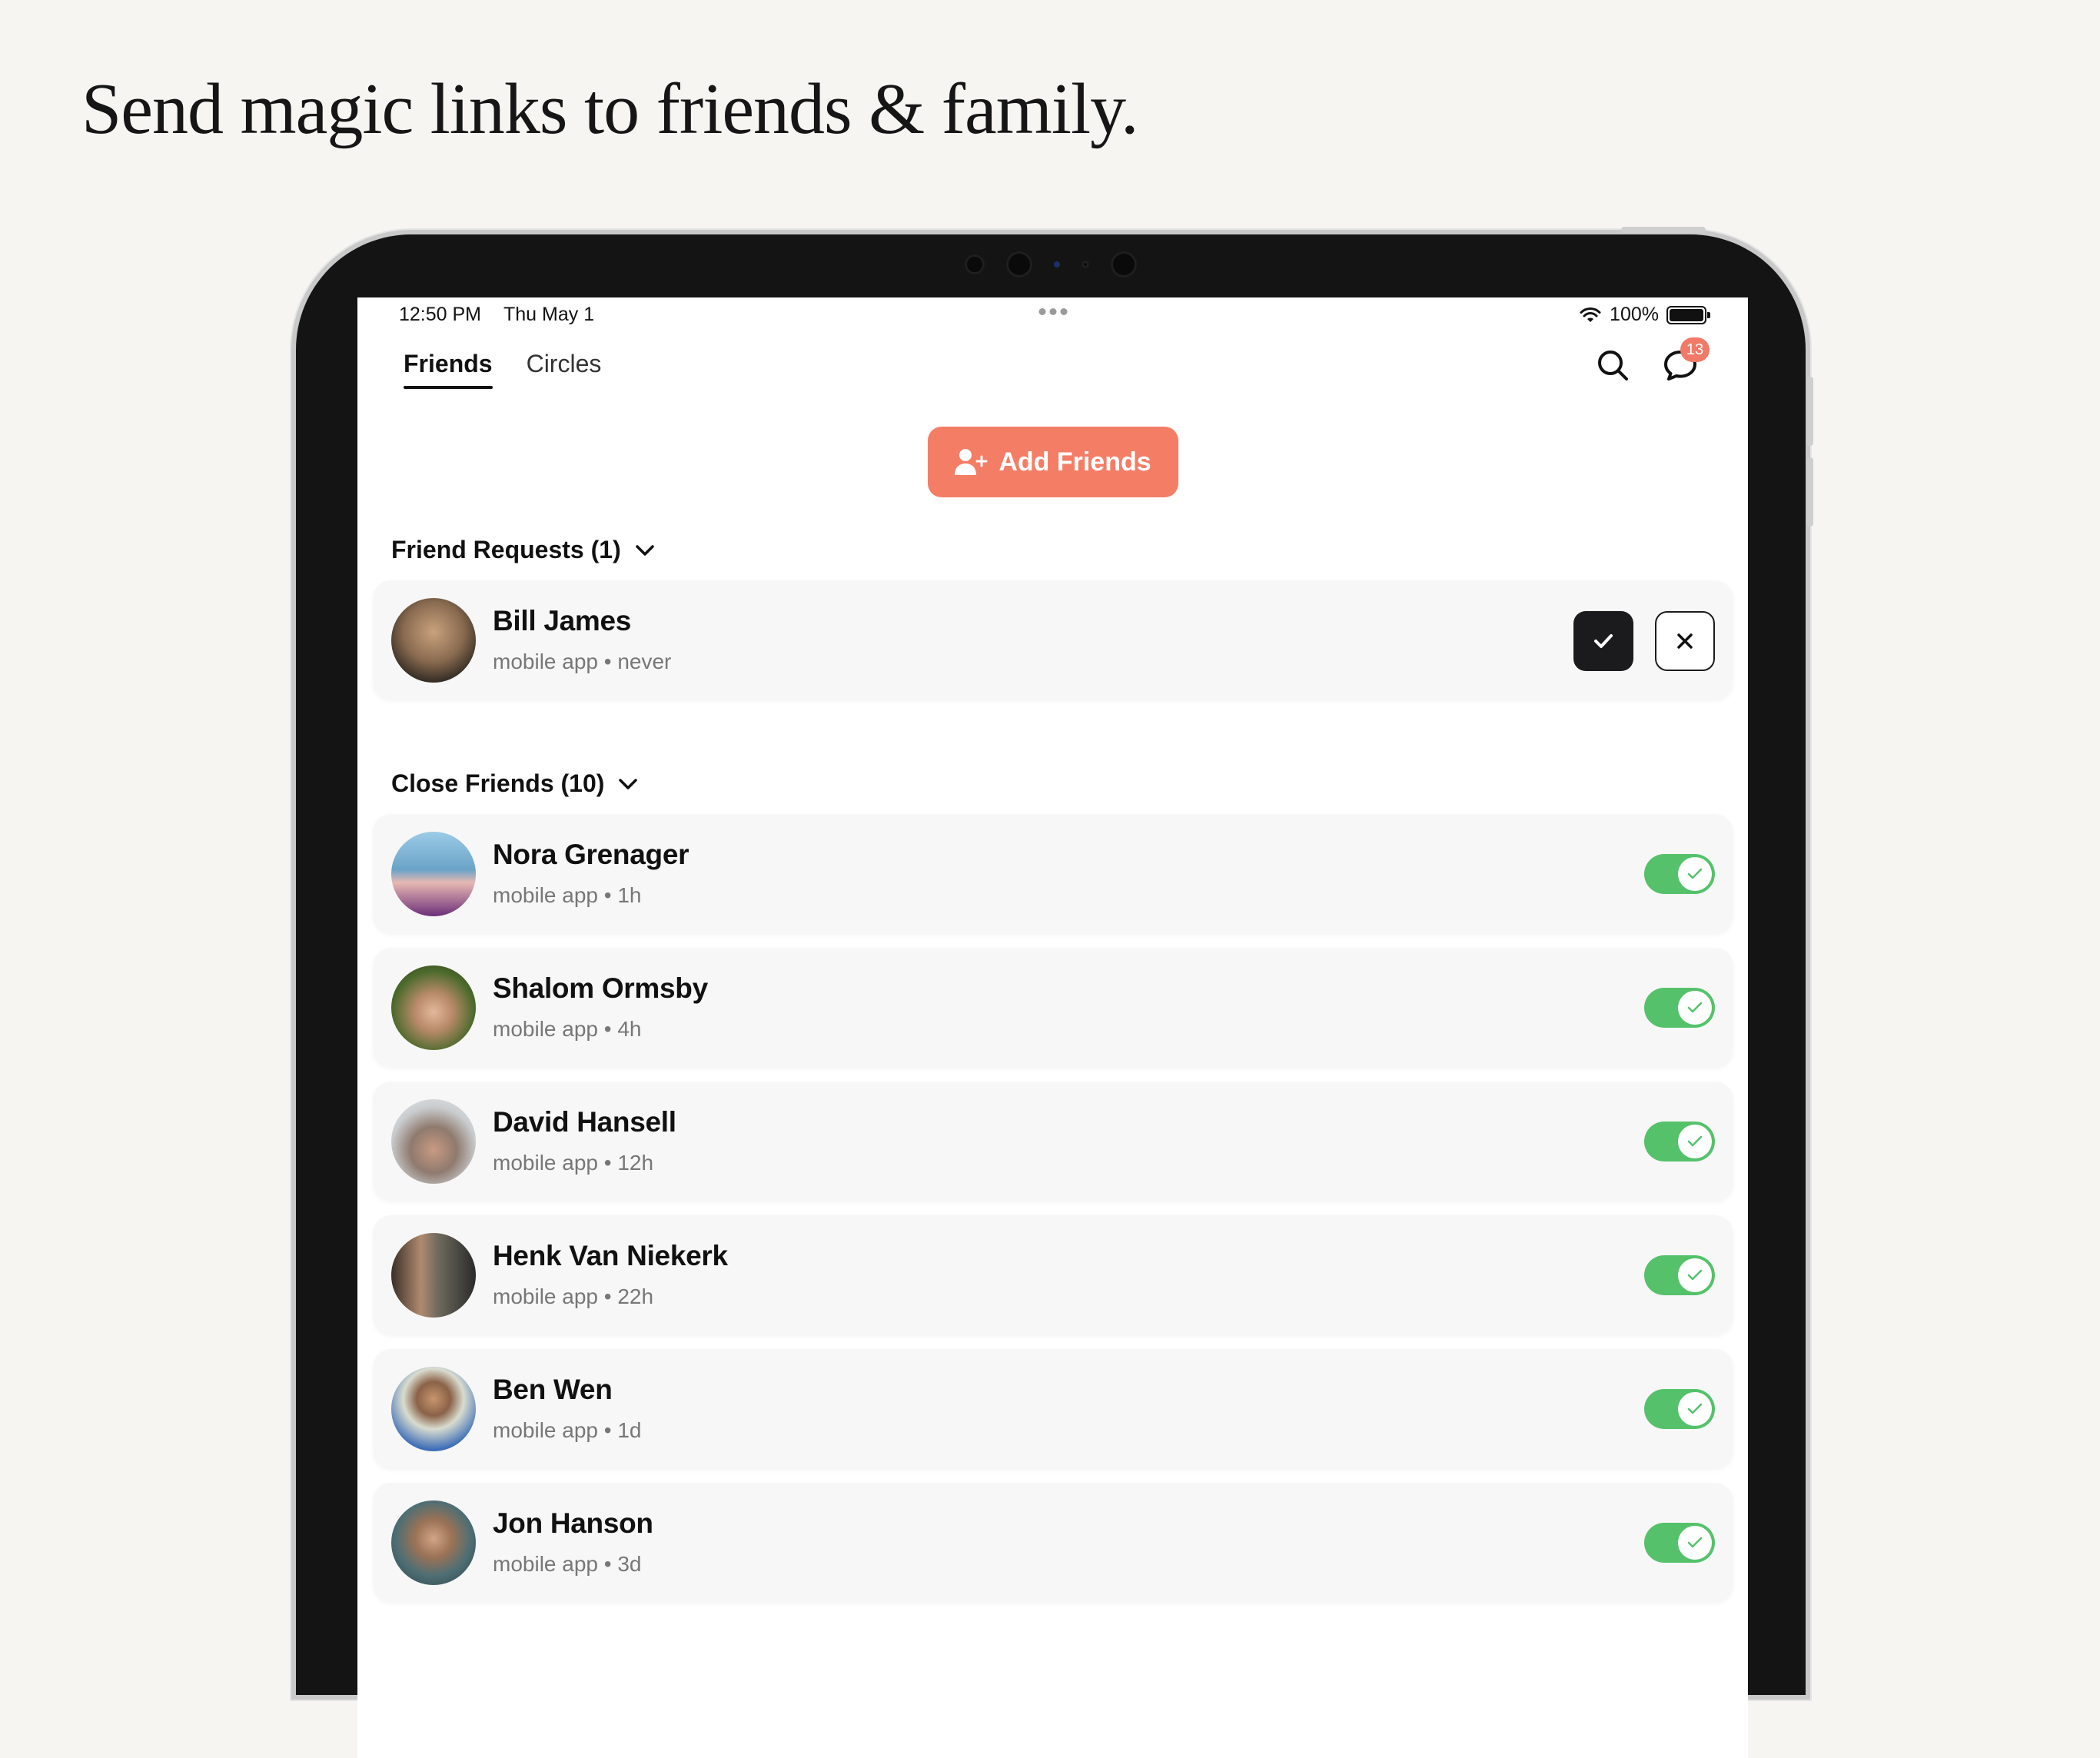  I want to click on friend-requests-title: Friend Requests (1), so click(506, 549).